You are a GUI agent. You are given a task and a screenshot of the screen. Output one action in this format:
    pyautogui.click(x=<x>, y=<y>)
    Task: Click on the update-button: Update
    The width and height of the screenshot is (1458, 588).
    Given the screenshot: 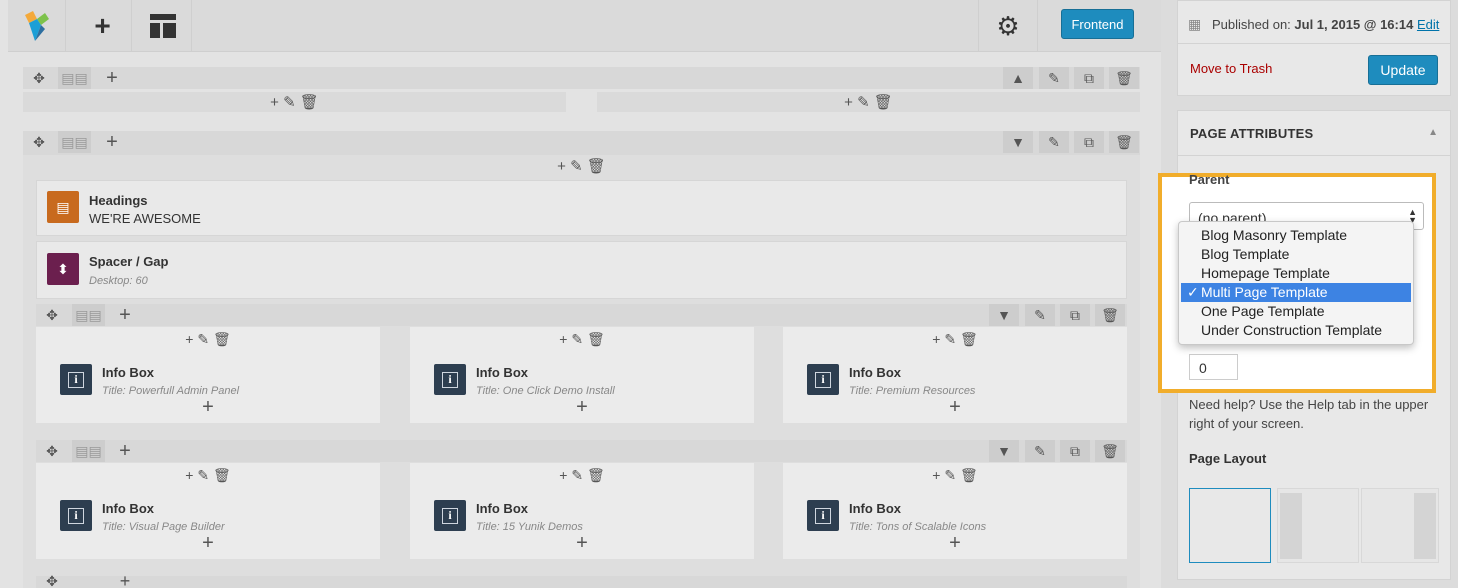 What is the action you would take?
    pyautogui.click(x=1403, y=70)
    